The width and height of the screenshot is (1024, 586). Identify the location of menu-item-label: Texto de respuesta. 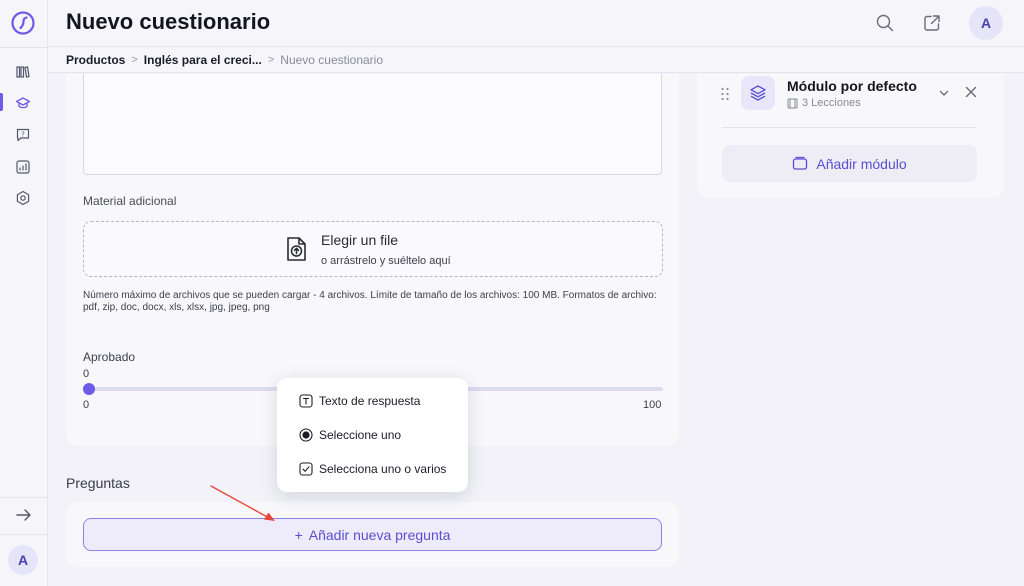
(370, 401).